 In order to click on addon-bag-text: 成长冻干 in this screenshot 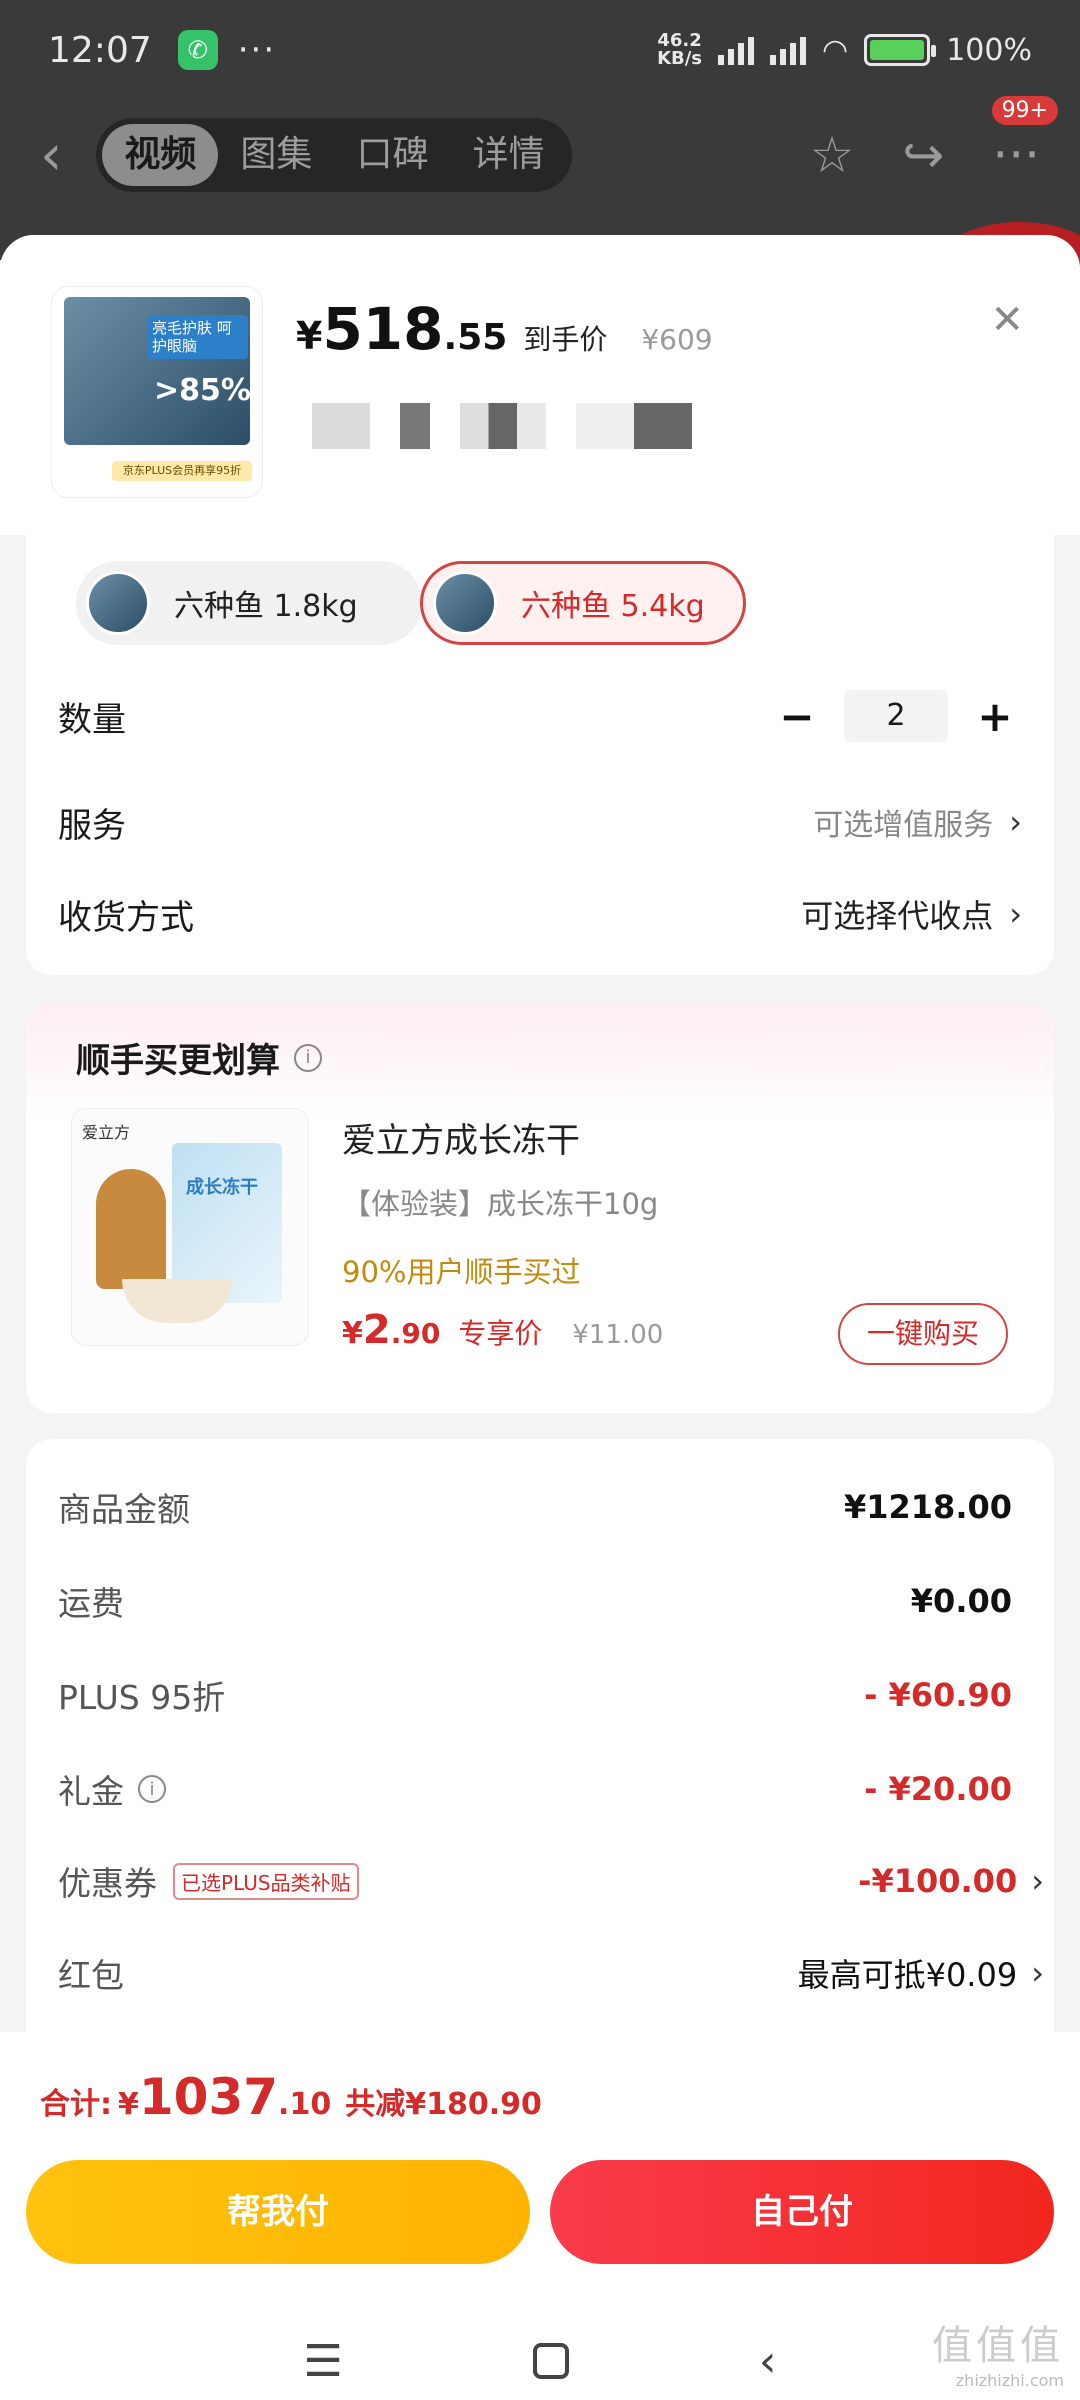, I will do `click(222, 1187)`.